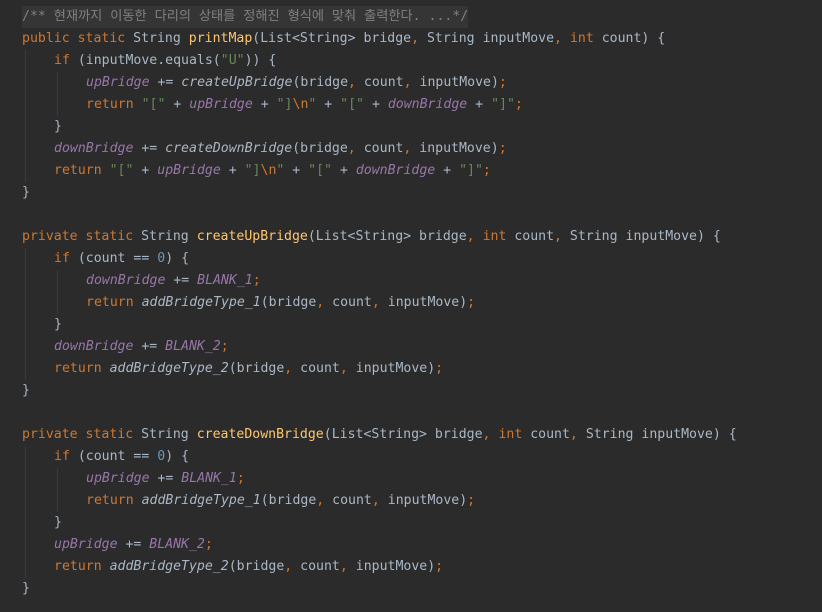 The width and height of the screenshot is (822, 612). I want to click on code-token: count) {, so click(629, 38).